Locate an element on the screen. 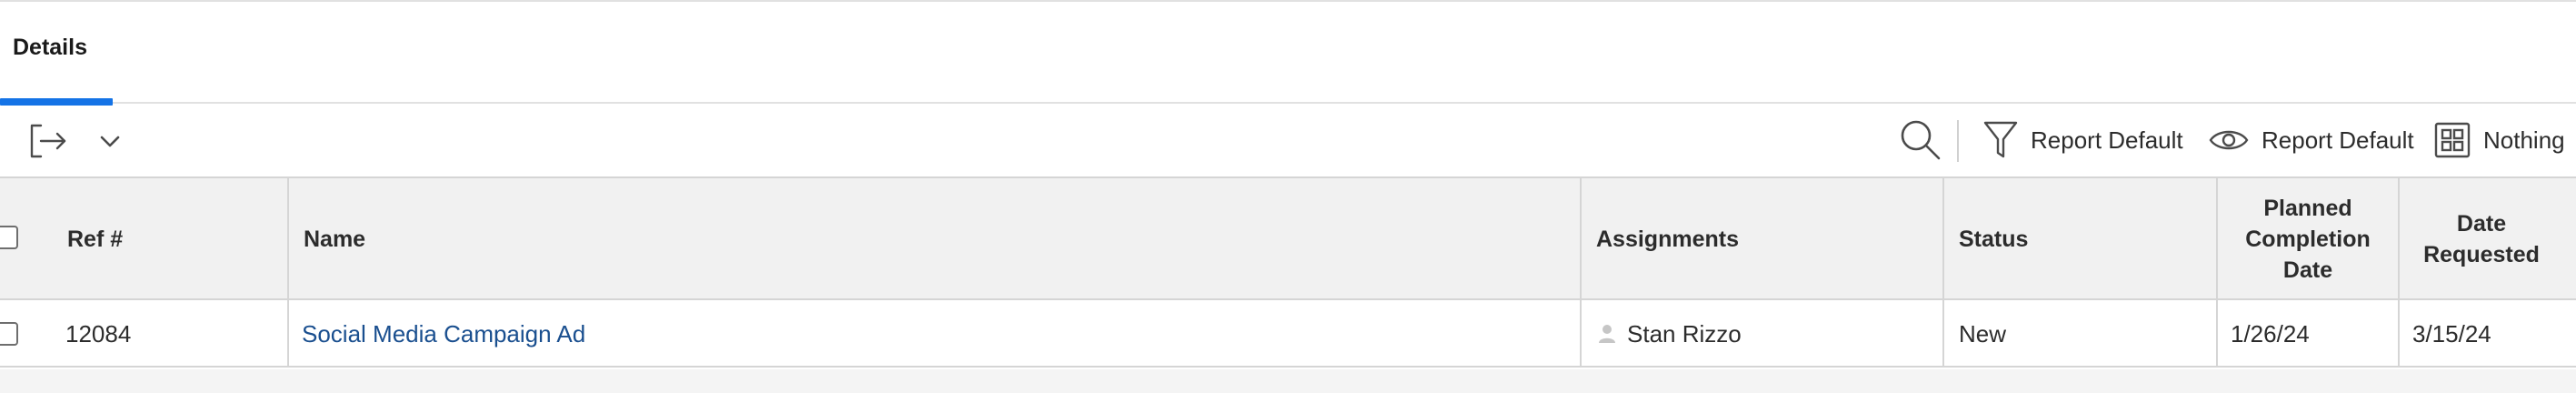 The height and width of the screenshot is (393, 2576). row-name-link: Social Media Campaign Ad is located at coordinates (443, 334).